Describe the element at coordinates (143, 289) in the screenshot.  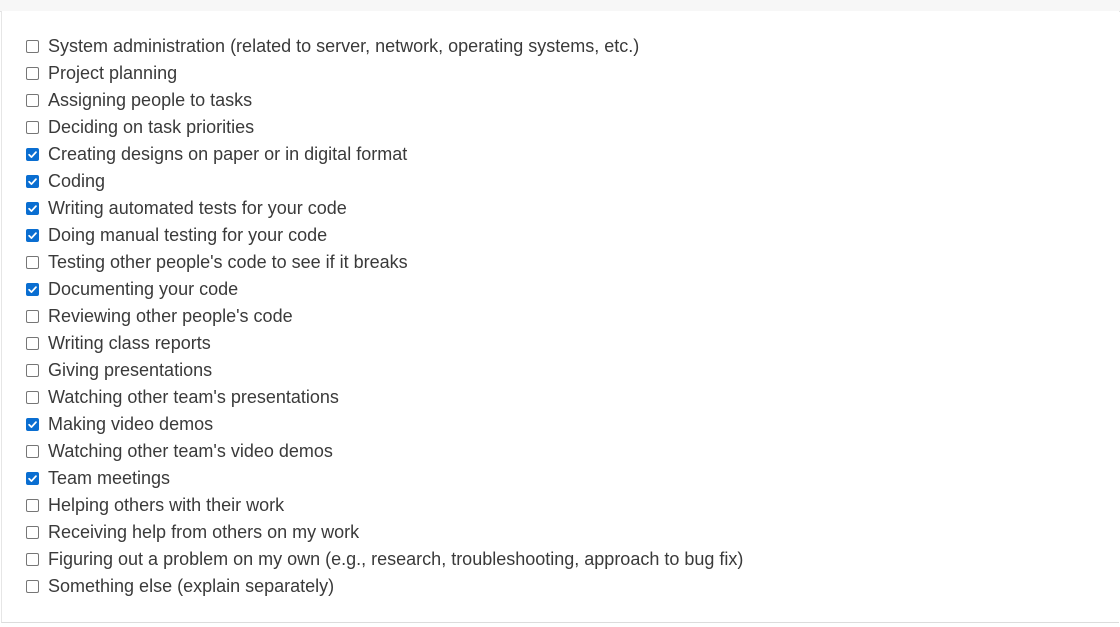
I see `checkbox-label: Documenting your code` at that location.